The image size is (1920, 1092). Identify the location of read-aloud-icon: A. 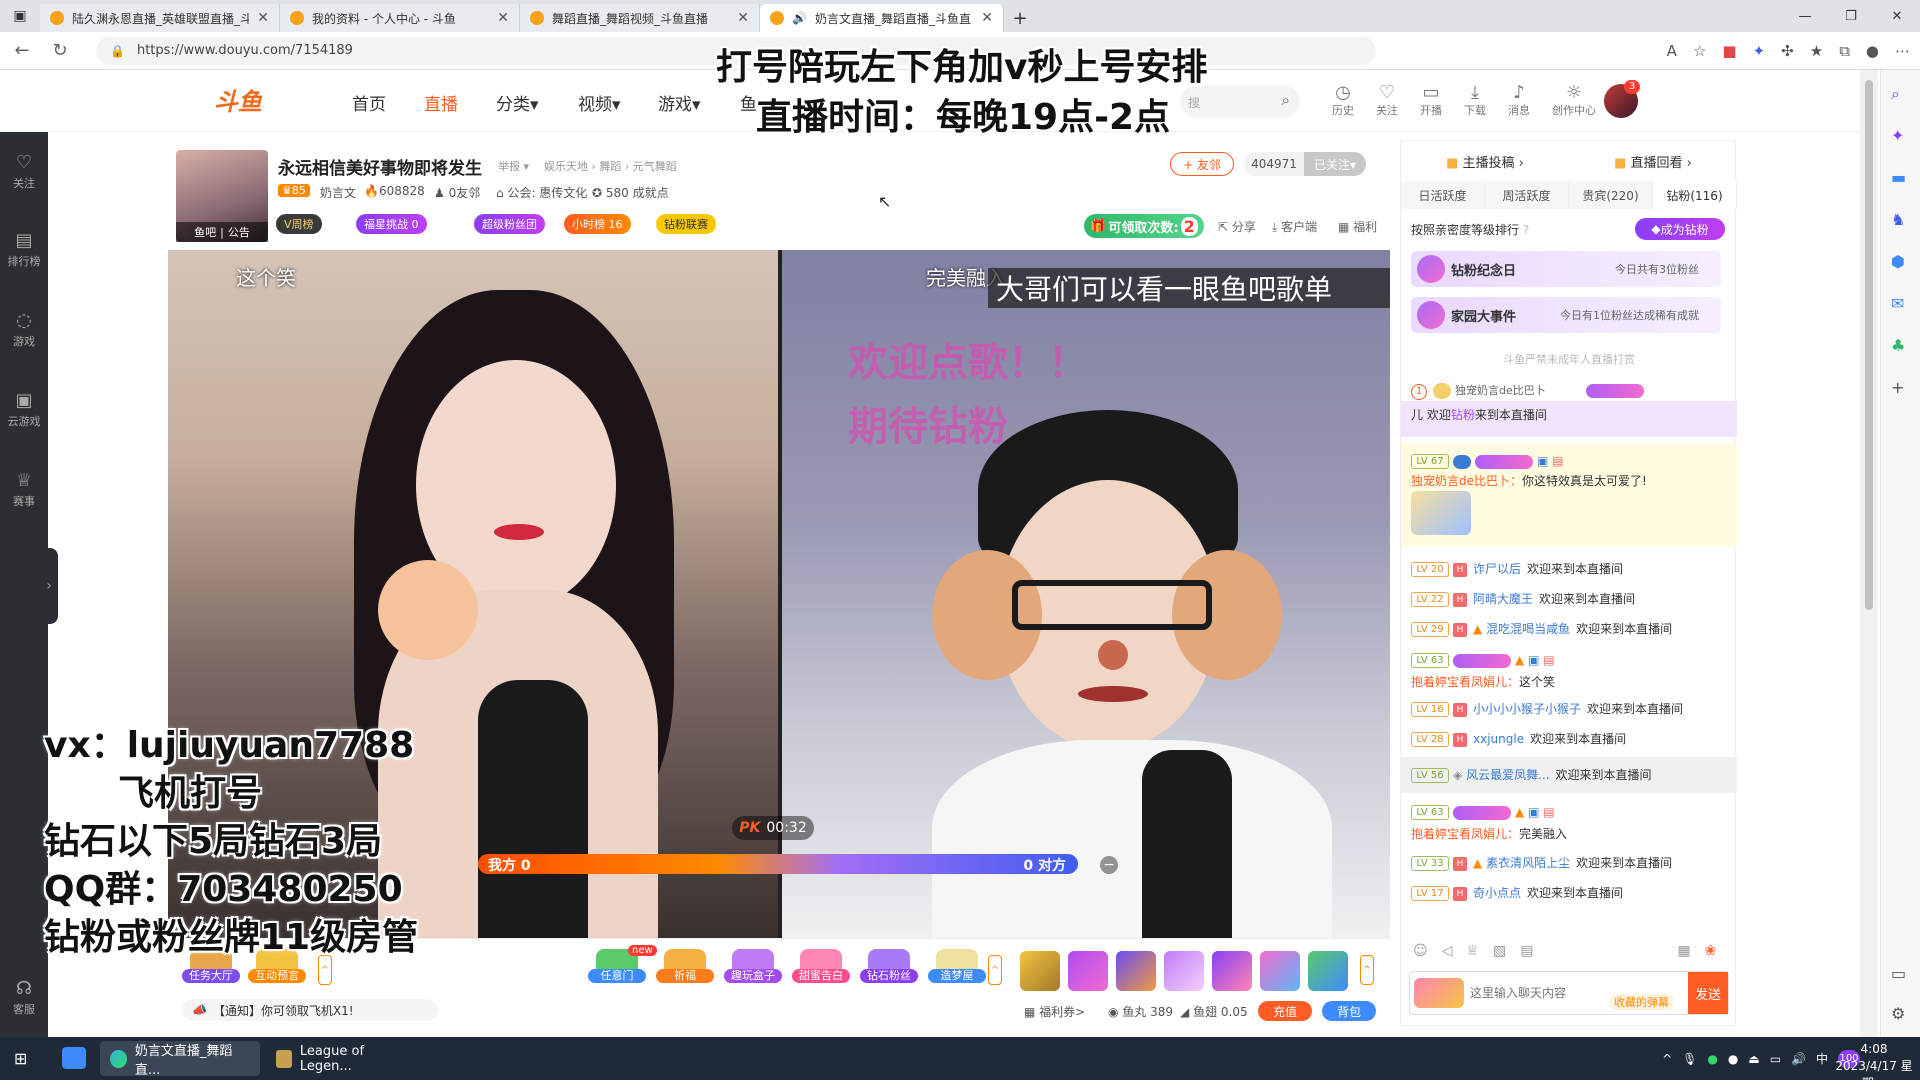
(1672, 51).